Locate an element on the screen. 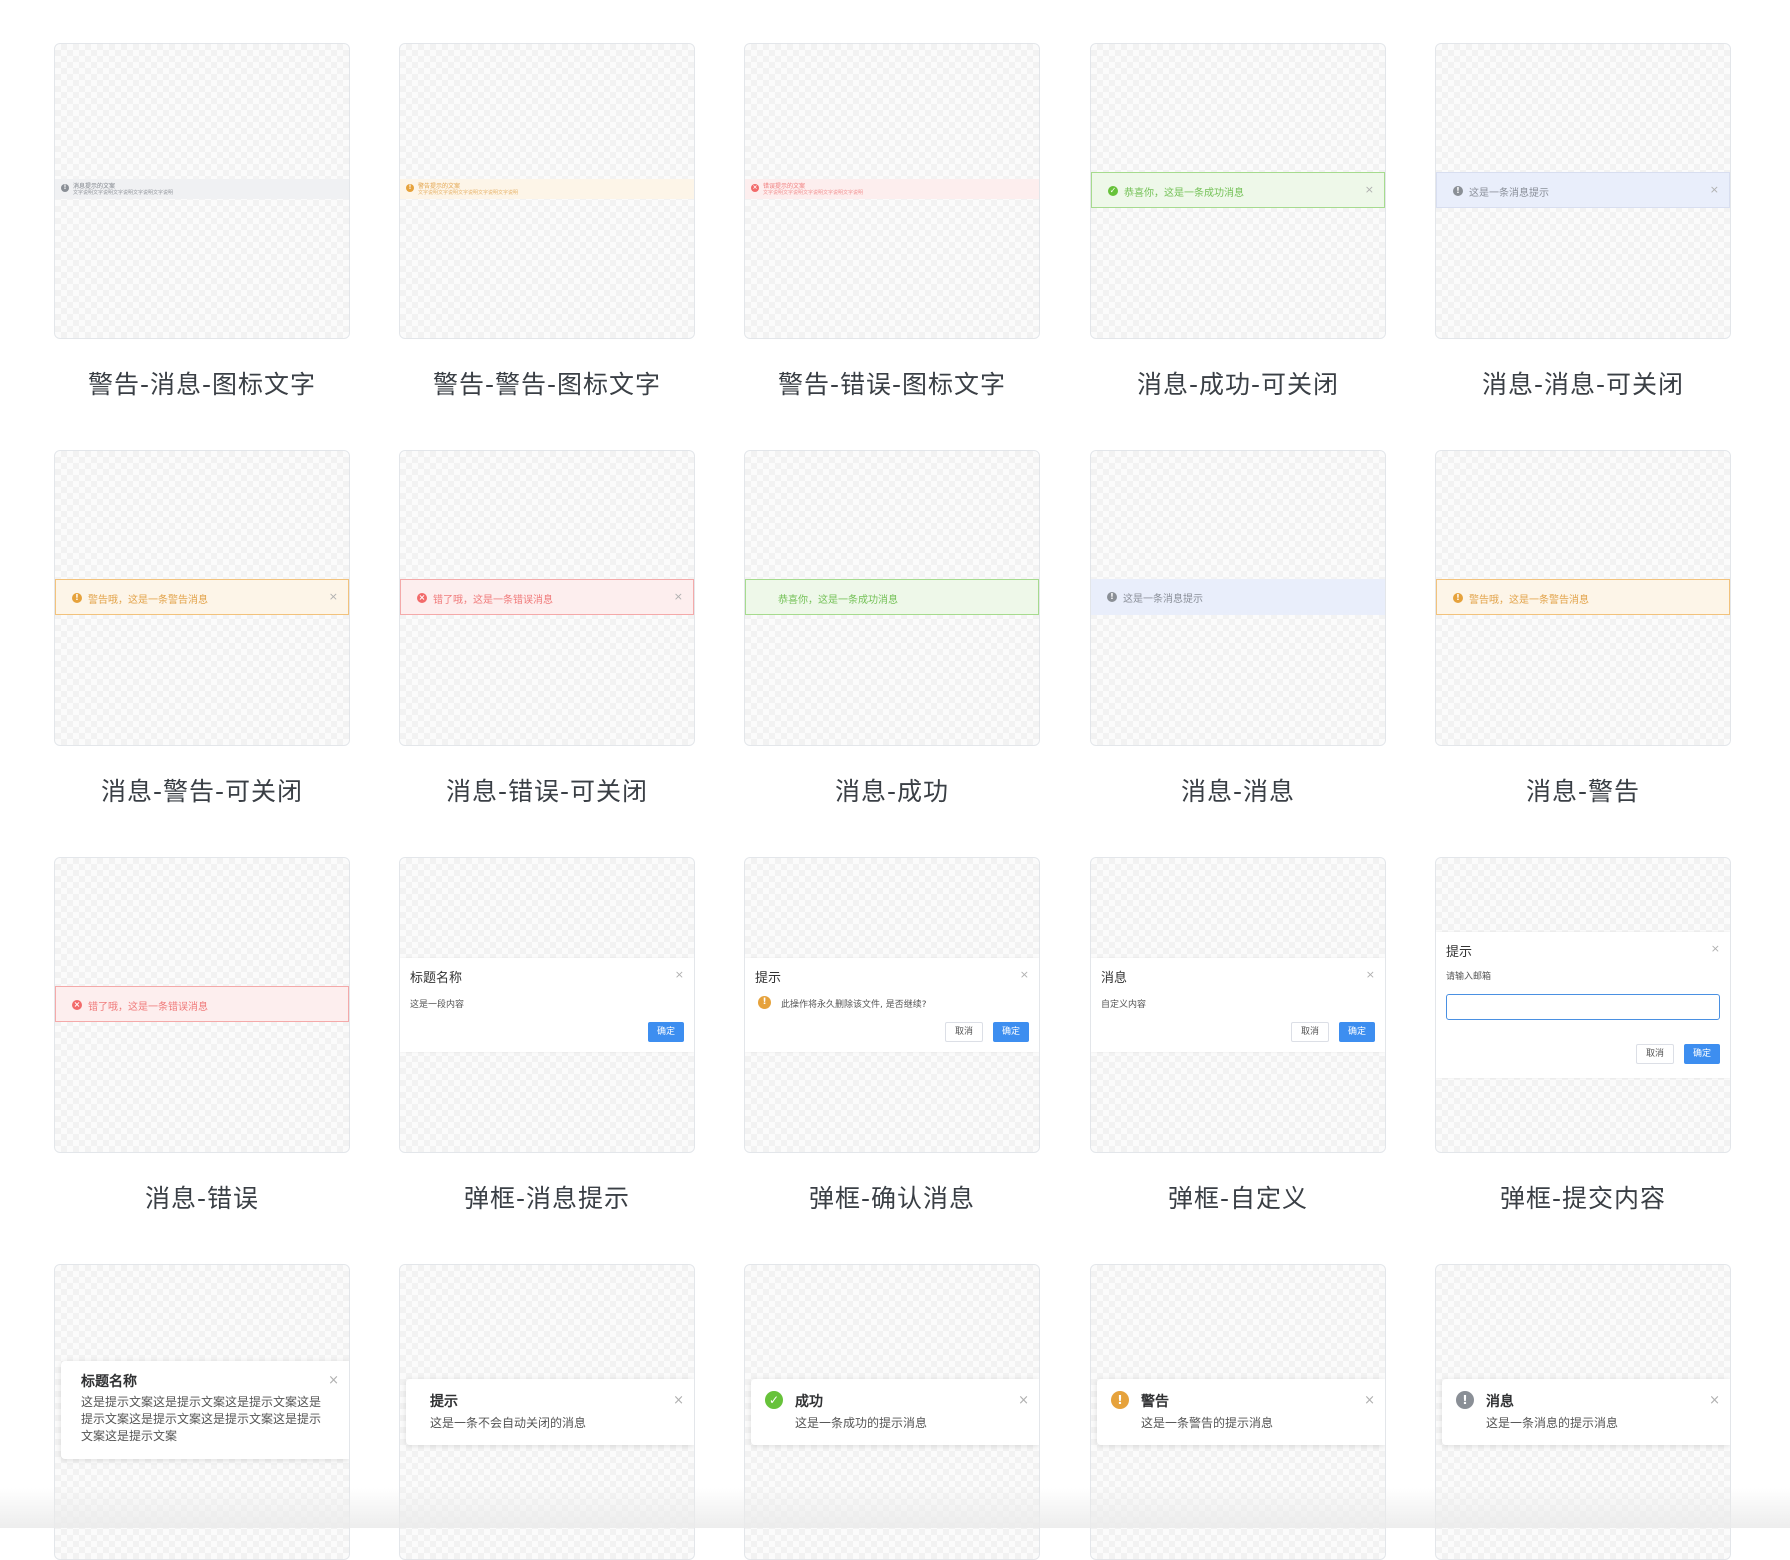 The height and width of the screenshot is (1560, 1790). preview-canvas: 标题名称 × 这是一段内容 确定 is located at coordinates (547, 1005).